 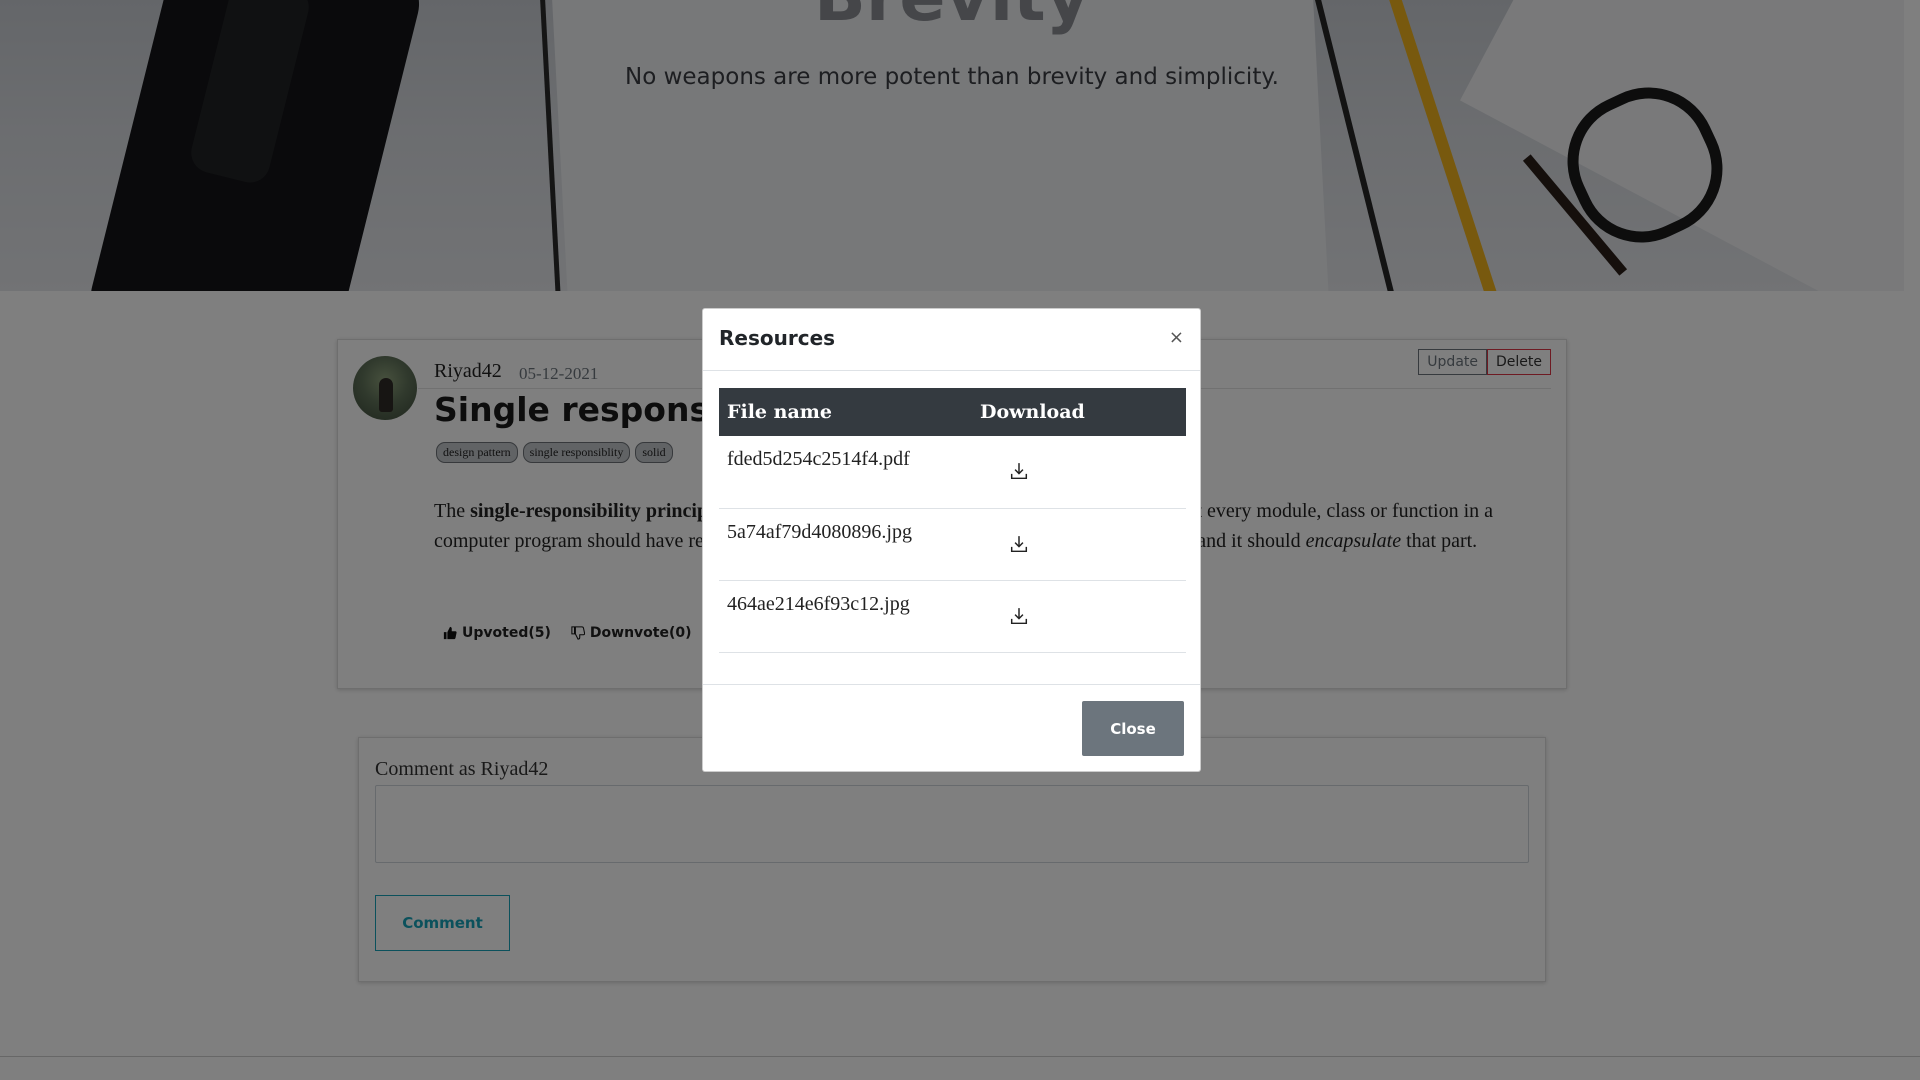 I want to click on file-name-cell: fded5d254c2514f4.pdf, so click(x=845, y=472).